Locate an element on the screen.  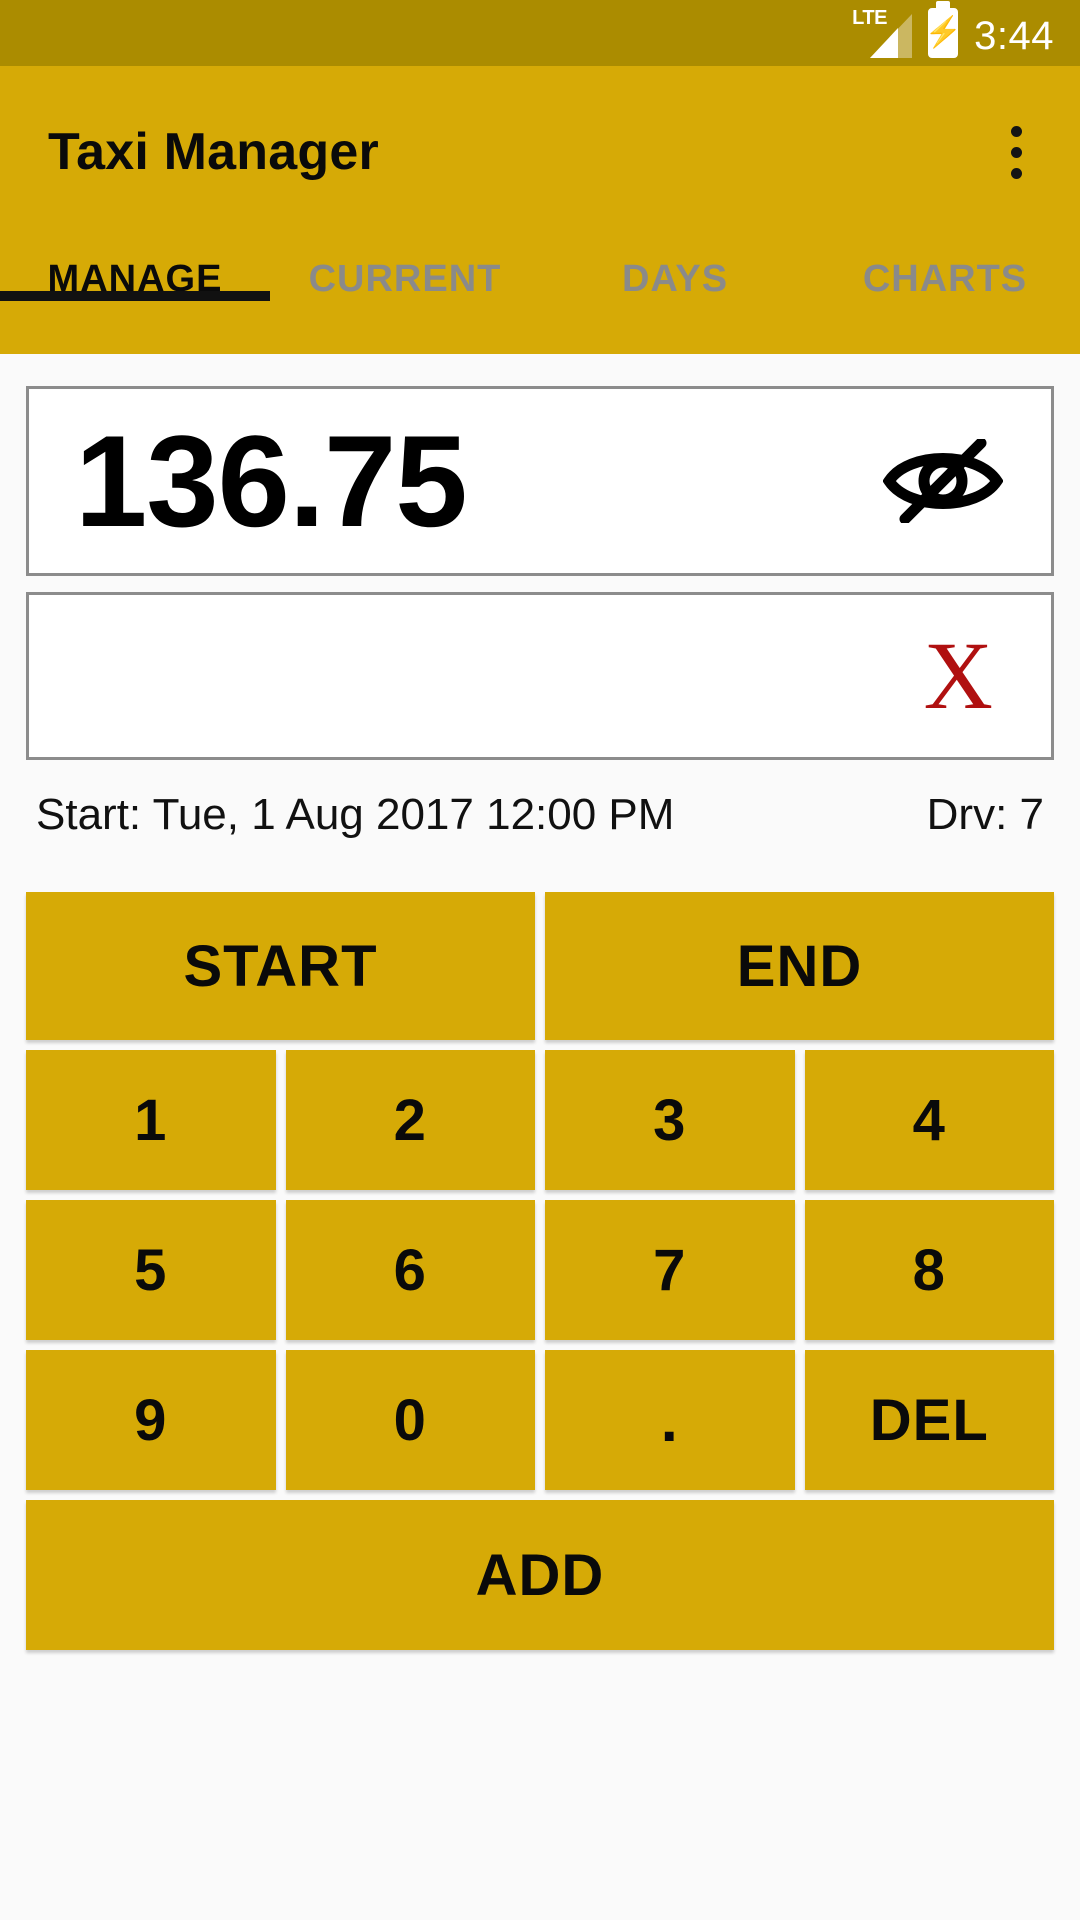
end-button: END is located at coordinates (799, 966).